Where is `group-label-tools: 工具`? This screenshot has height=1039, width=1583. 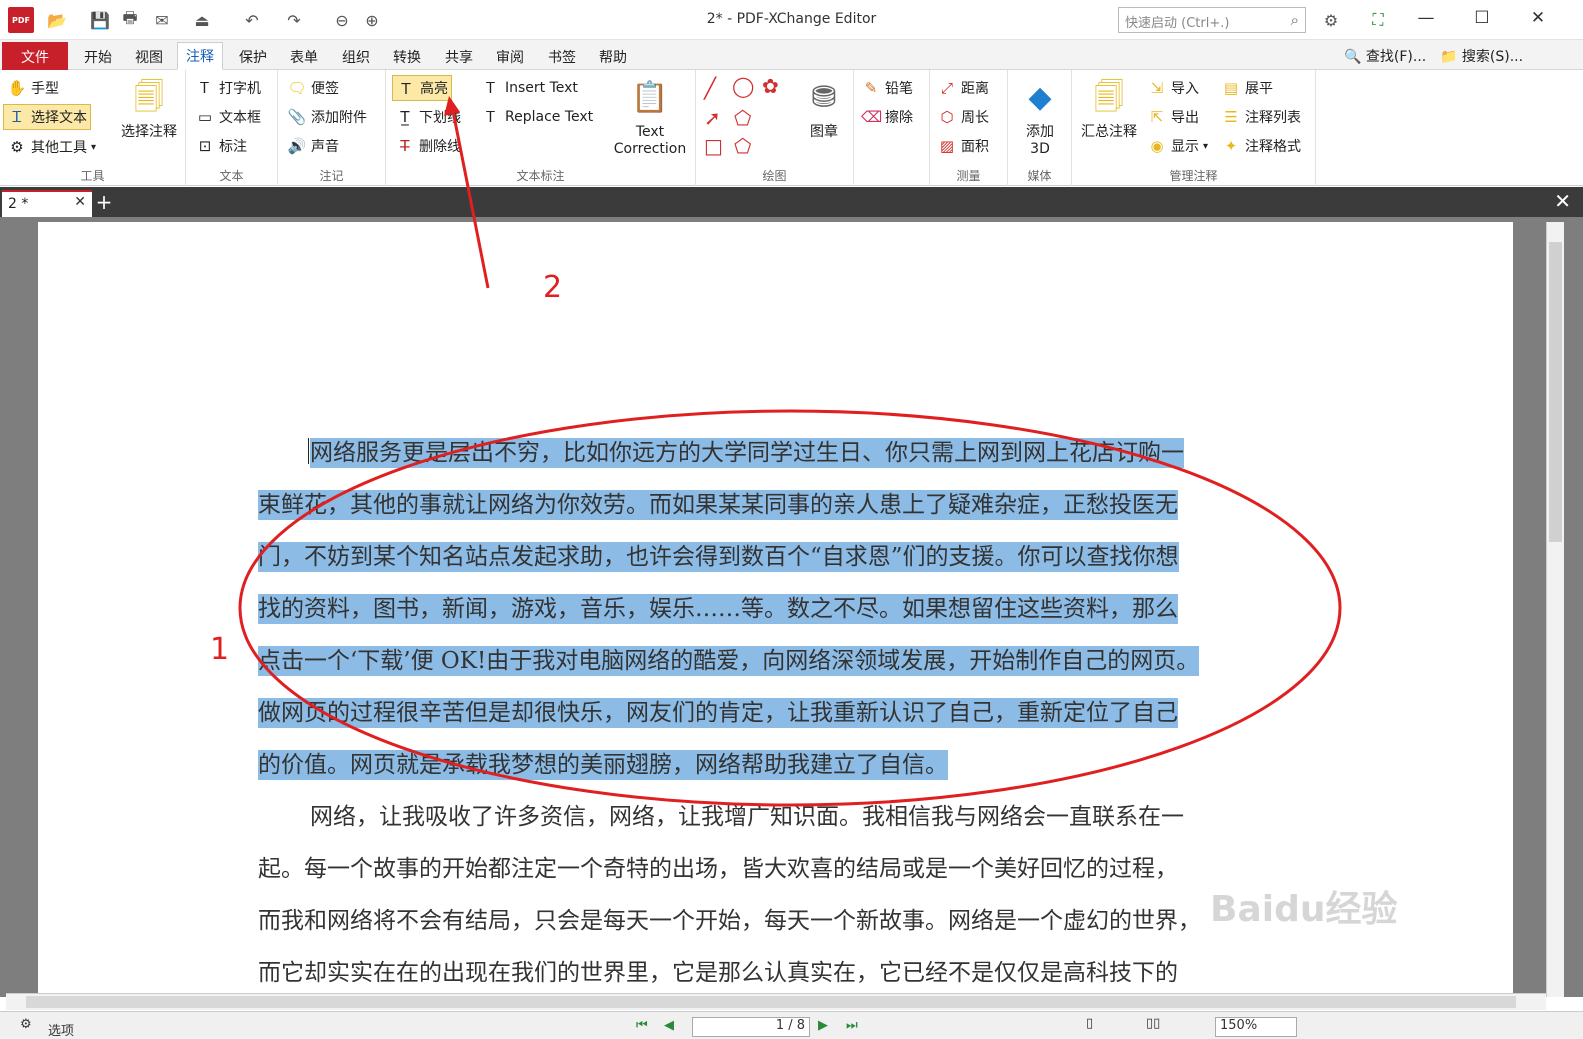 group-label-tools: 工具 is located at coordinates (92, 176).